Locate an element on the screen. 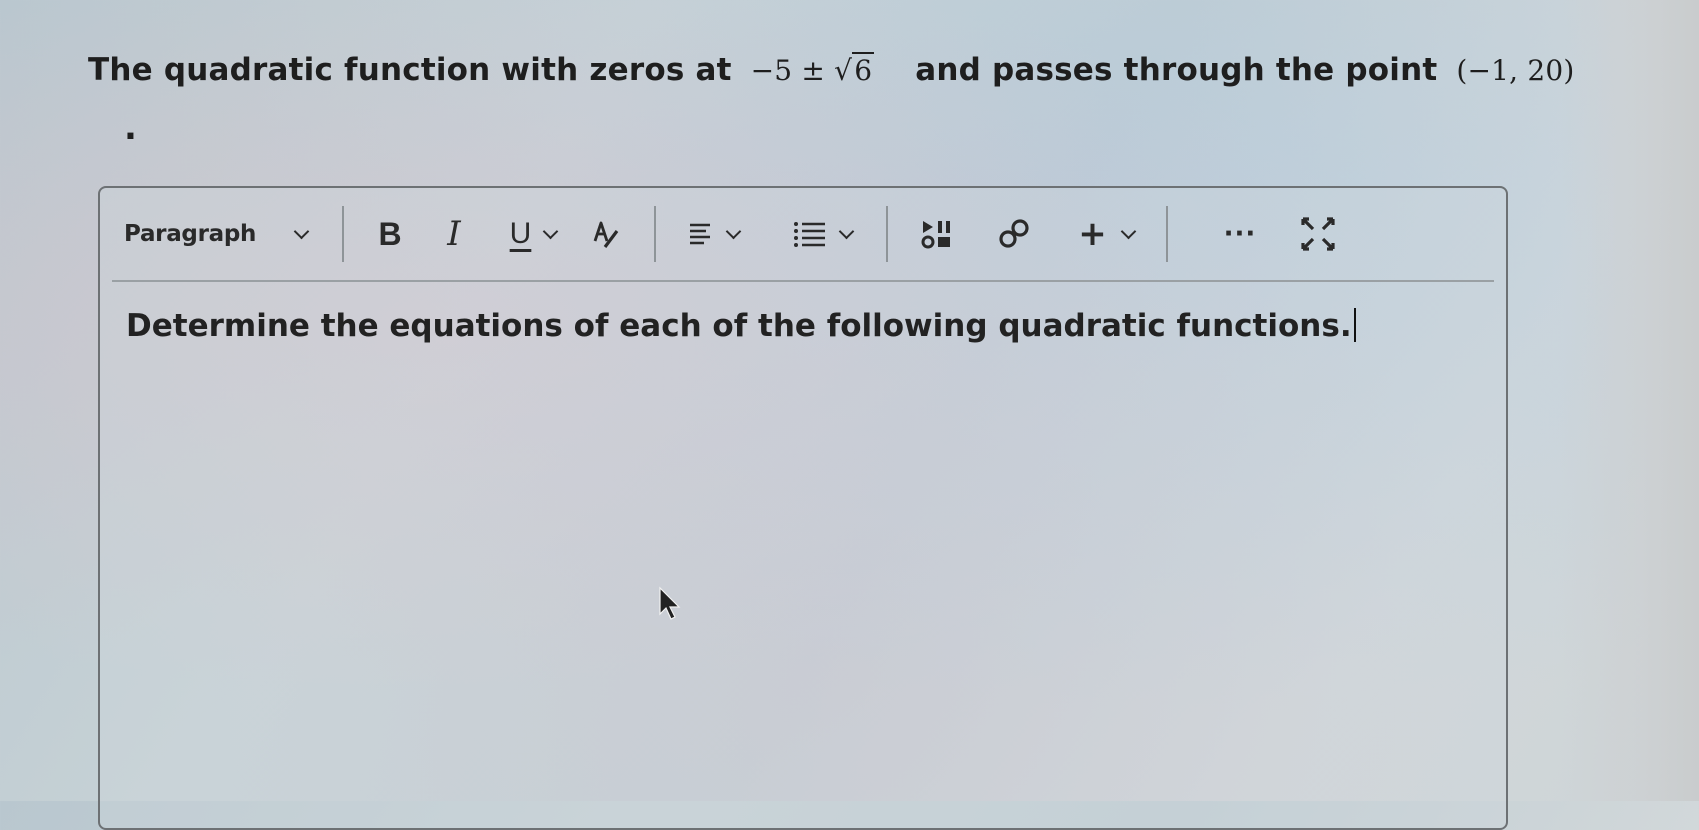 The height and width of the screenshot is (830, 1699). block-format-label: Paragraph is located at coordinates (190, 234).